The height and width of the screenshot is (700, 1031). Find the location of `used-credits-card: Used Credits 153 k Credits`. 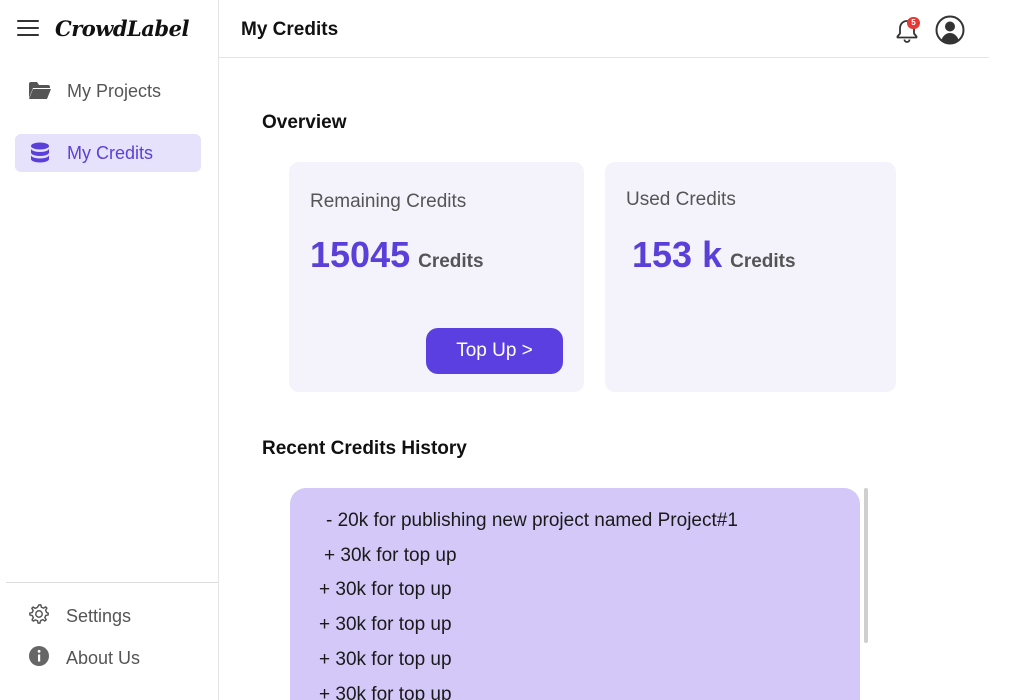

used-credits-card: Used Credits 153 k Credits is located at coordinates (750, 277).